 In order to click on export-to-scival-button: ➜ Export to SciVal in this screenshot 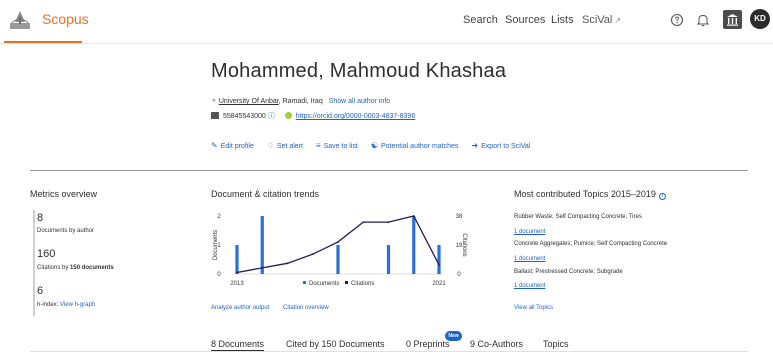, I will do `click(500, 145)`.